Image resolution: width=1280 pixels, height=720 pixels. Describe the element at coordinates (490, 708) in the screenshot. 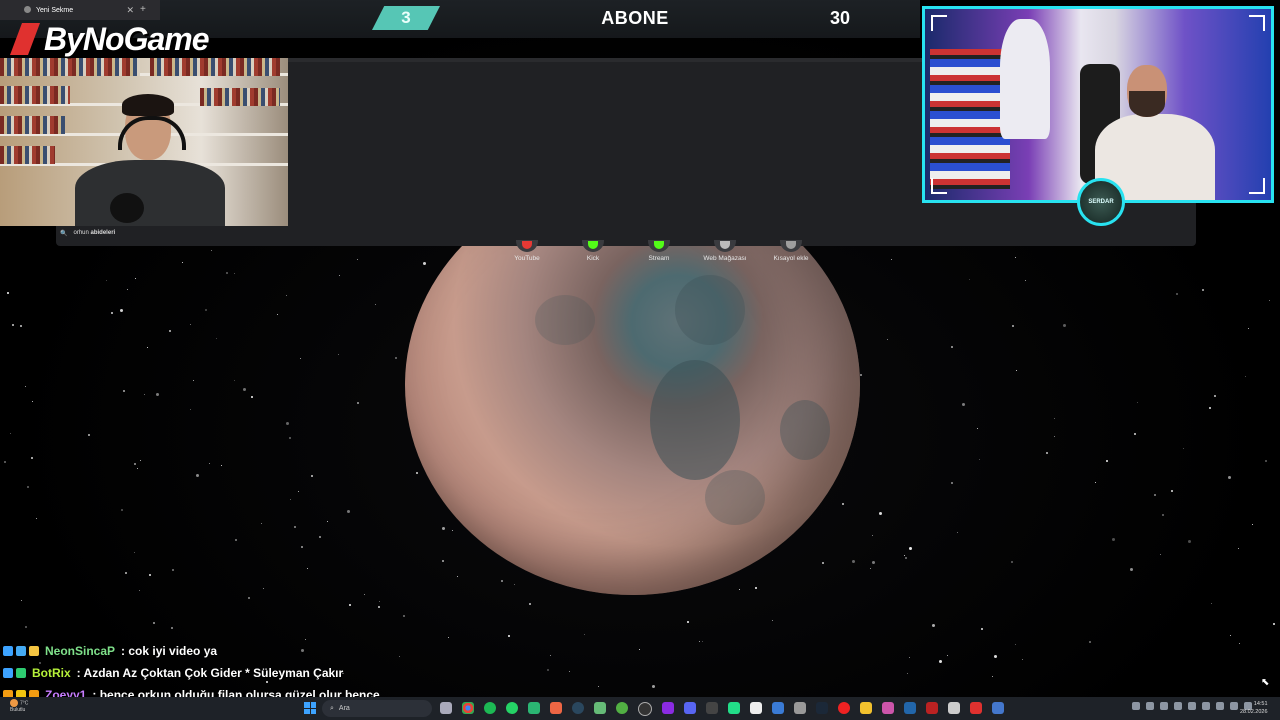

I see `spotify-icon` at that location.